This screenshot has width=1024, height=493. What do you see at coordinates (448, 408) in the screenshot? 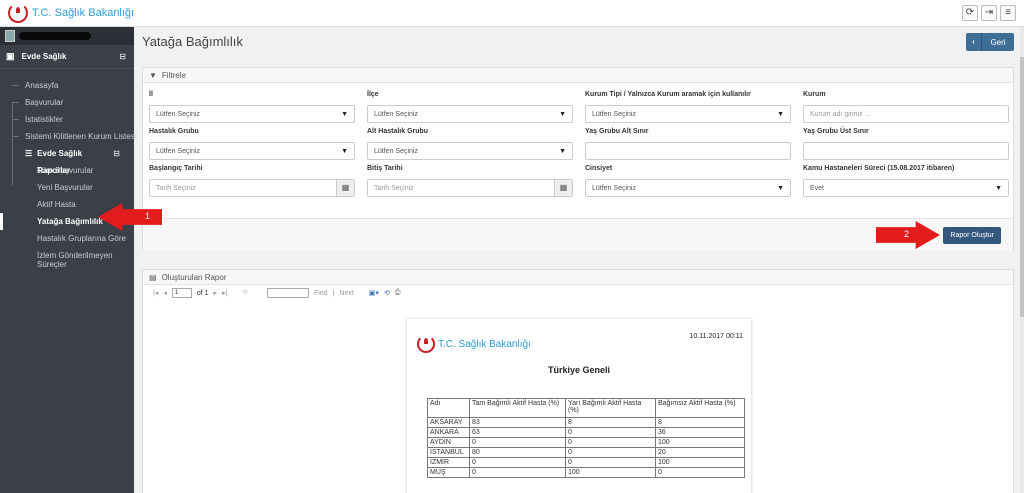
I see `column-header: Adı` at bounding box center [448, 408].